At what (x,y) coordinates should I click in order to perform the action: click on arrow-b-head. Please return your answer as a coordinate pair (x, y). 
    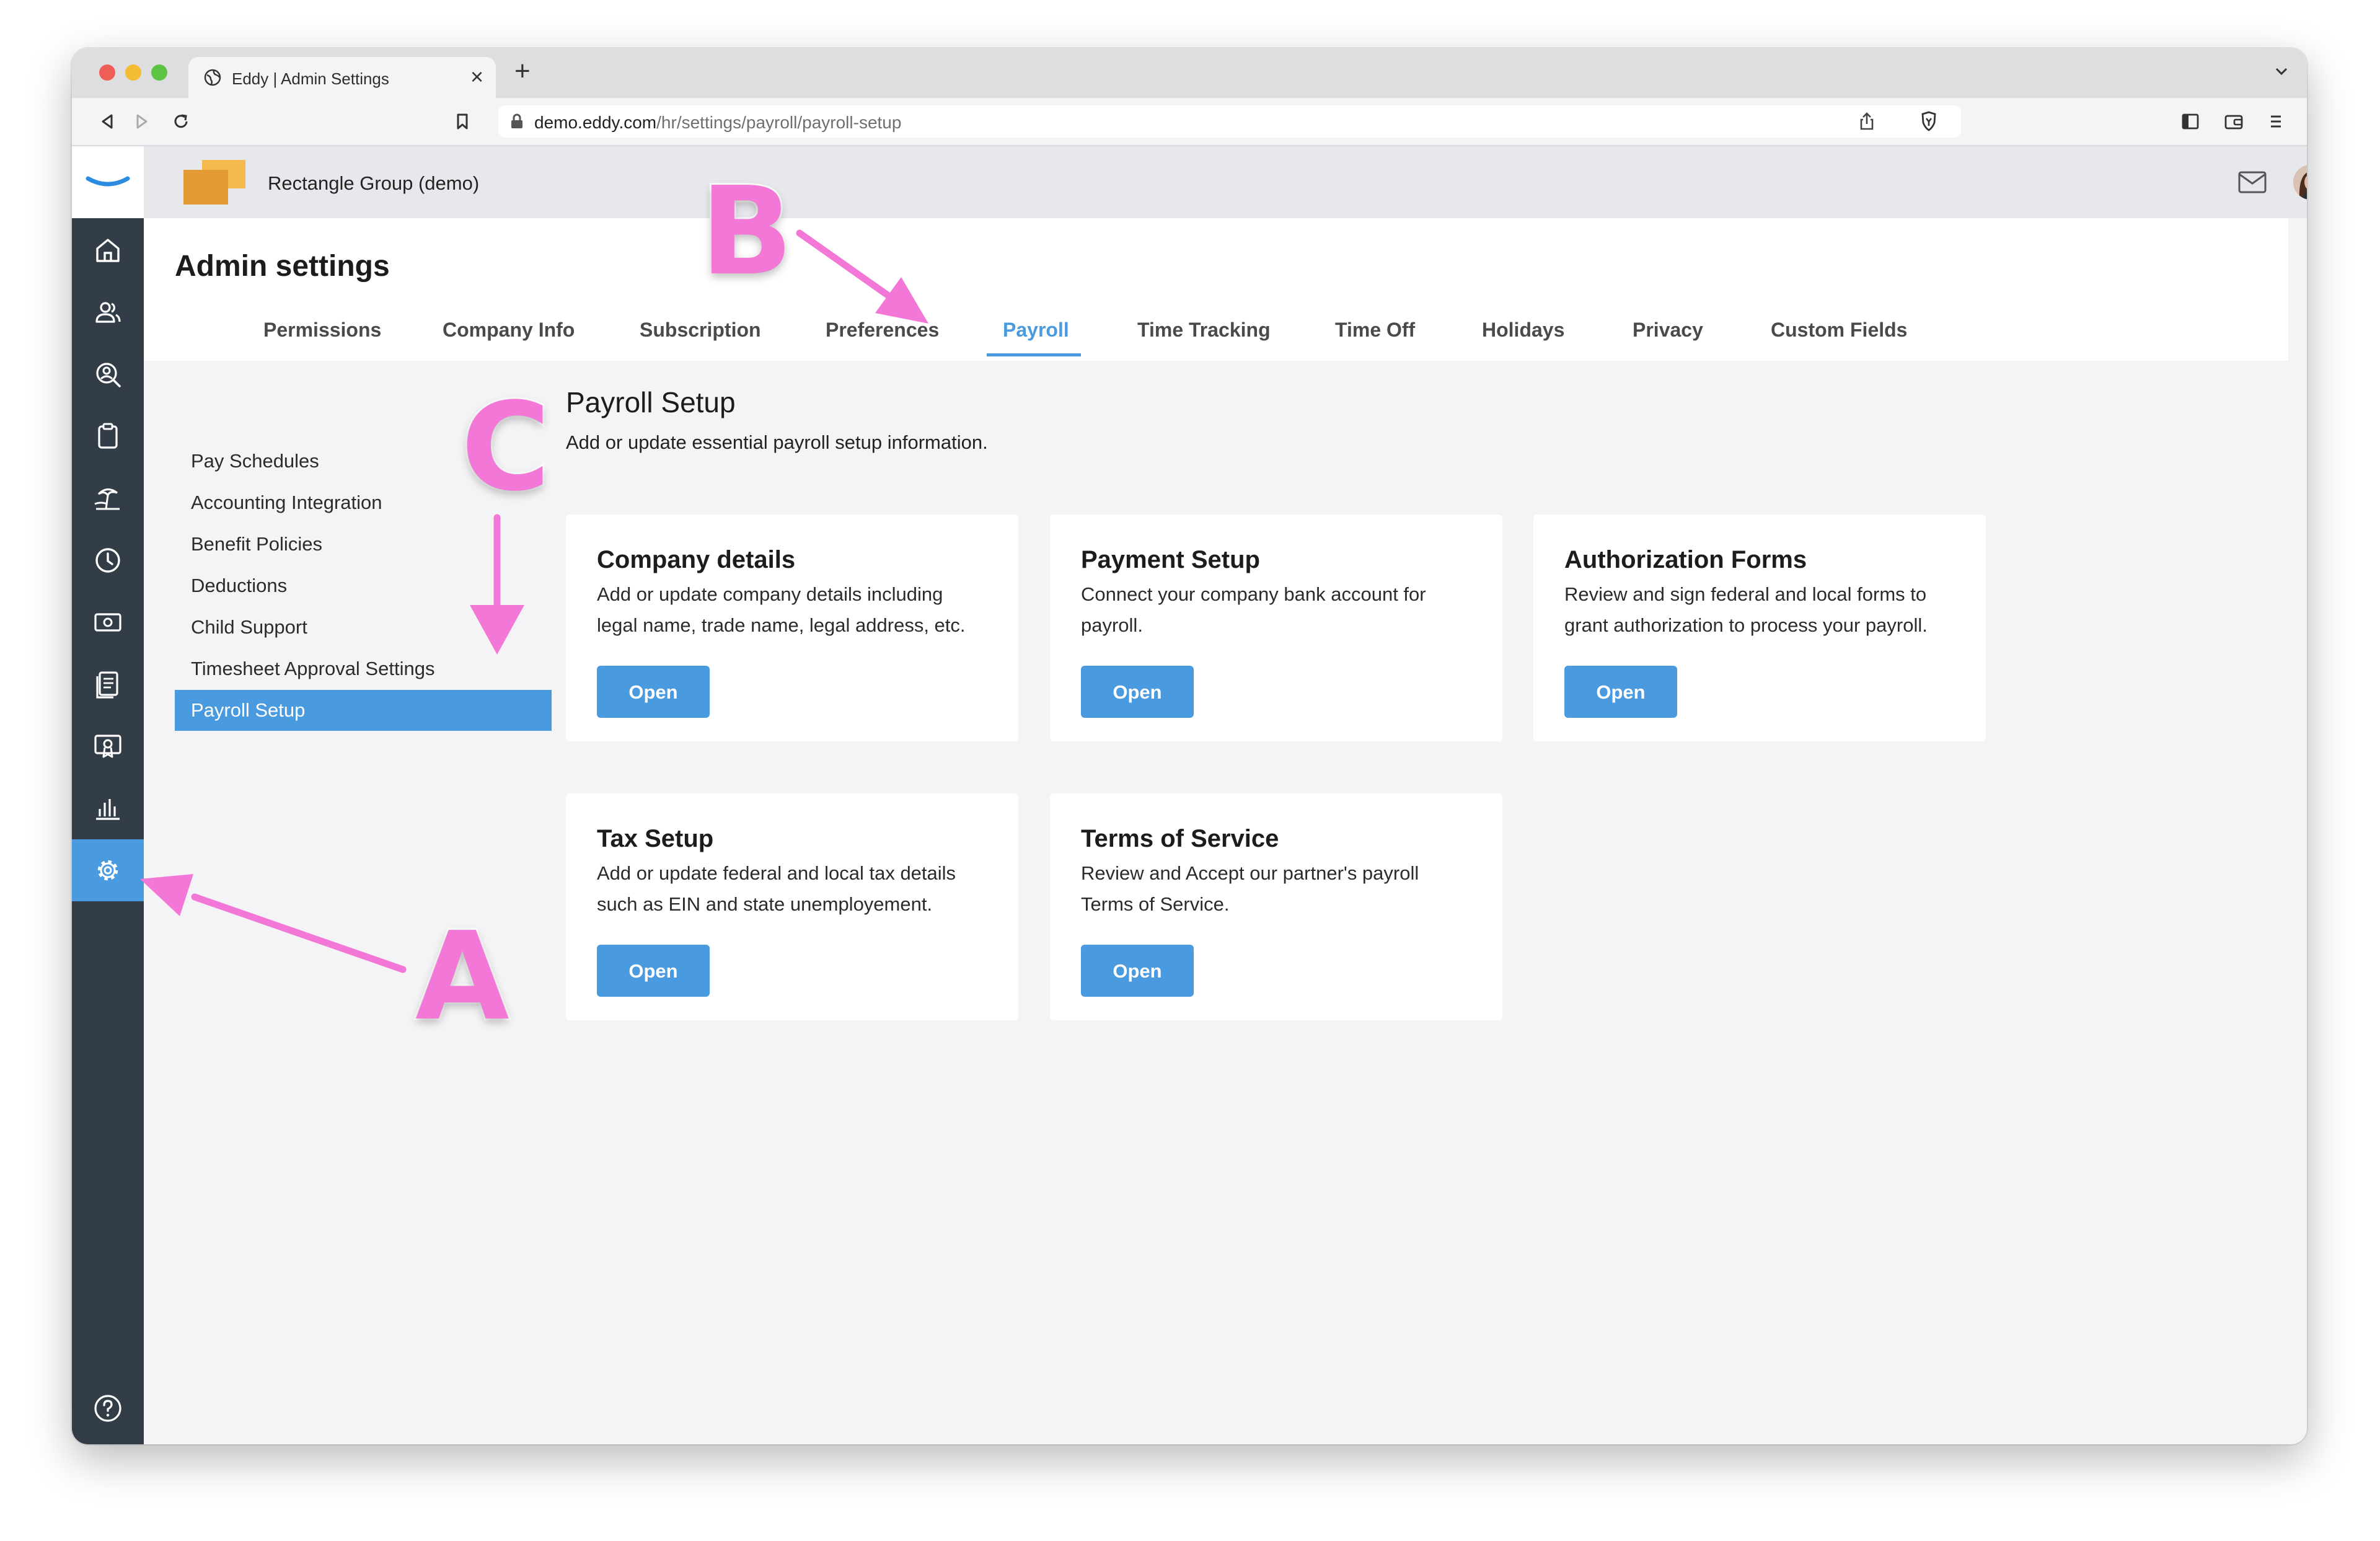
    Looking at the image, I should click on (901, 300).